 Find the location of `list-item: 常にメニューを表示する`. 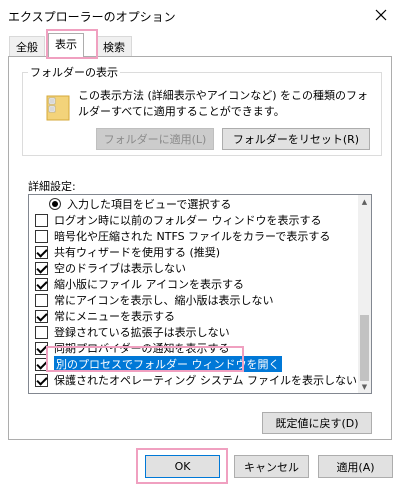

list-item: 常にメニューを表示する is located at coordinates (200, 316).